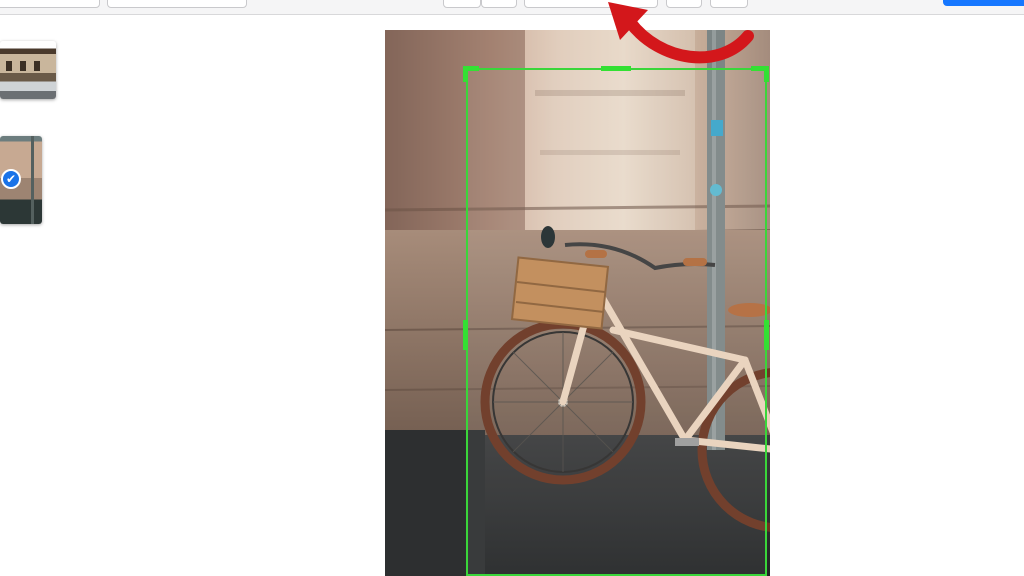 This screenshot has width=1024, height=576. What do you see at coordinates (50, 4) in the screenshot?
I see `toolbar-field-left` at bounding box center [50, 4].